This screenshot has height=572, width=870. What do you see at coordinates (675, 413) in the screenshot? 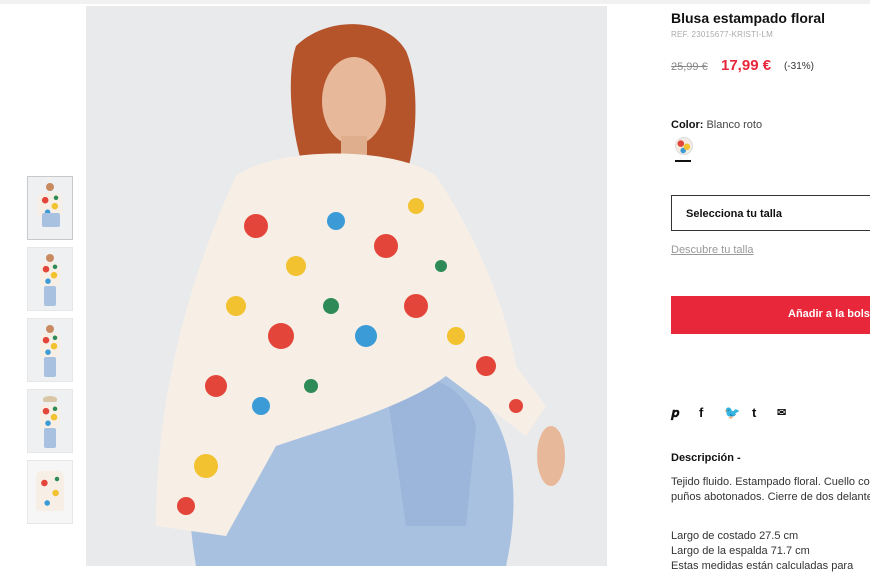
I see `pinterest-icon: 𝒑` at bounding box center [675, 413].